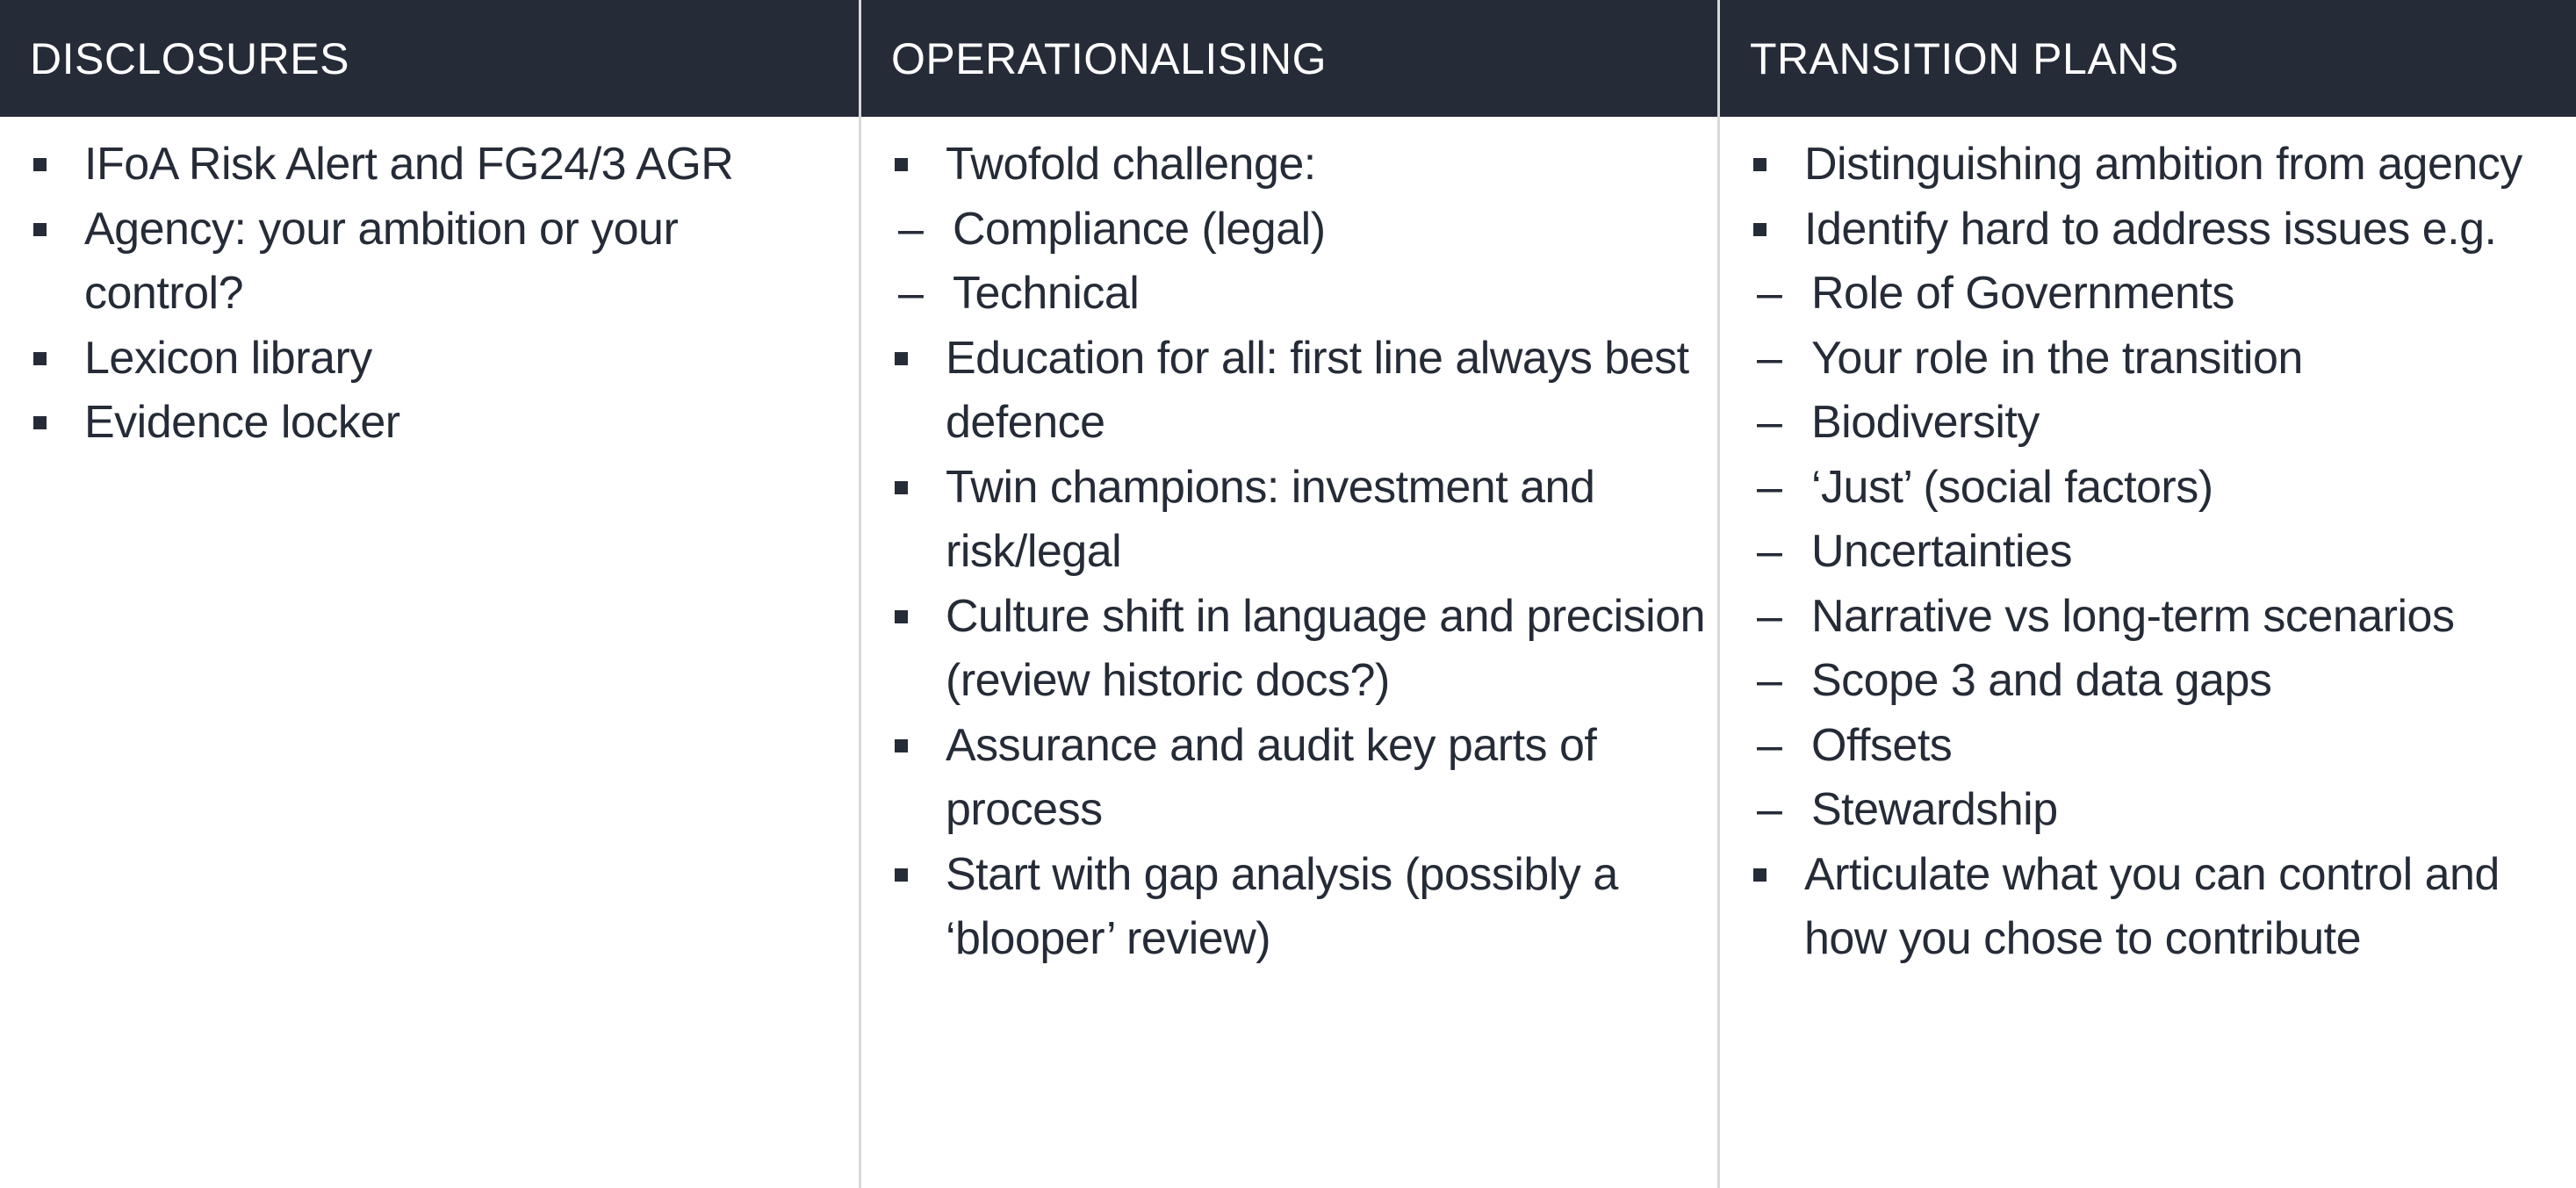 The height and width of the screenshot is (1188, 2576). Describe the element at coordinates (228, 358) in the screenshot. I see `list-item-text: Lexicon library` at that location.